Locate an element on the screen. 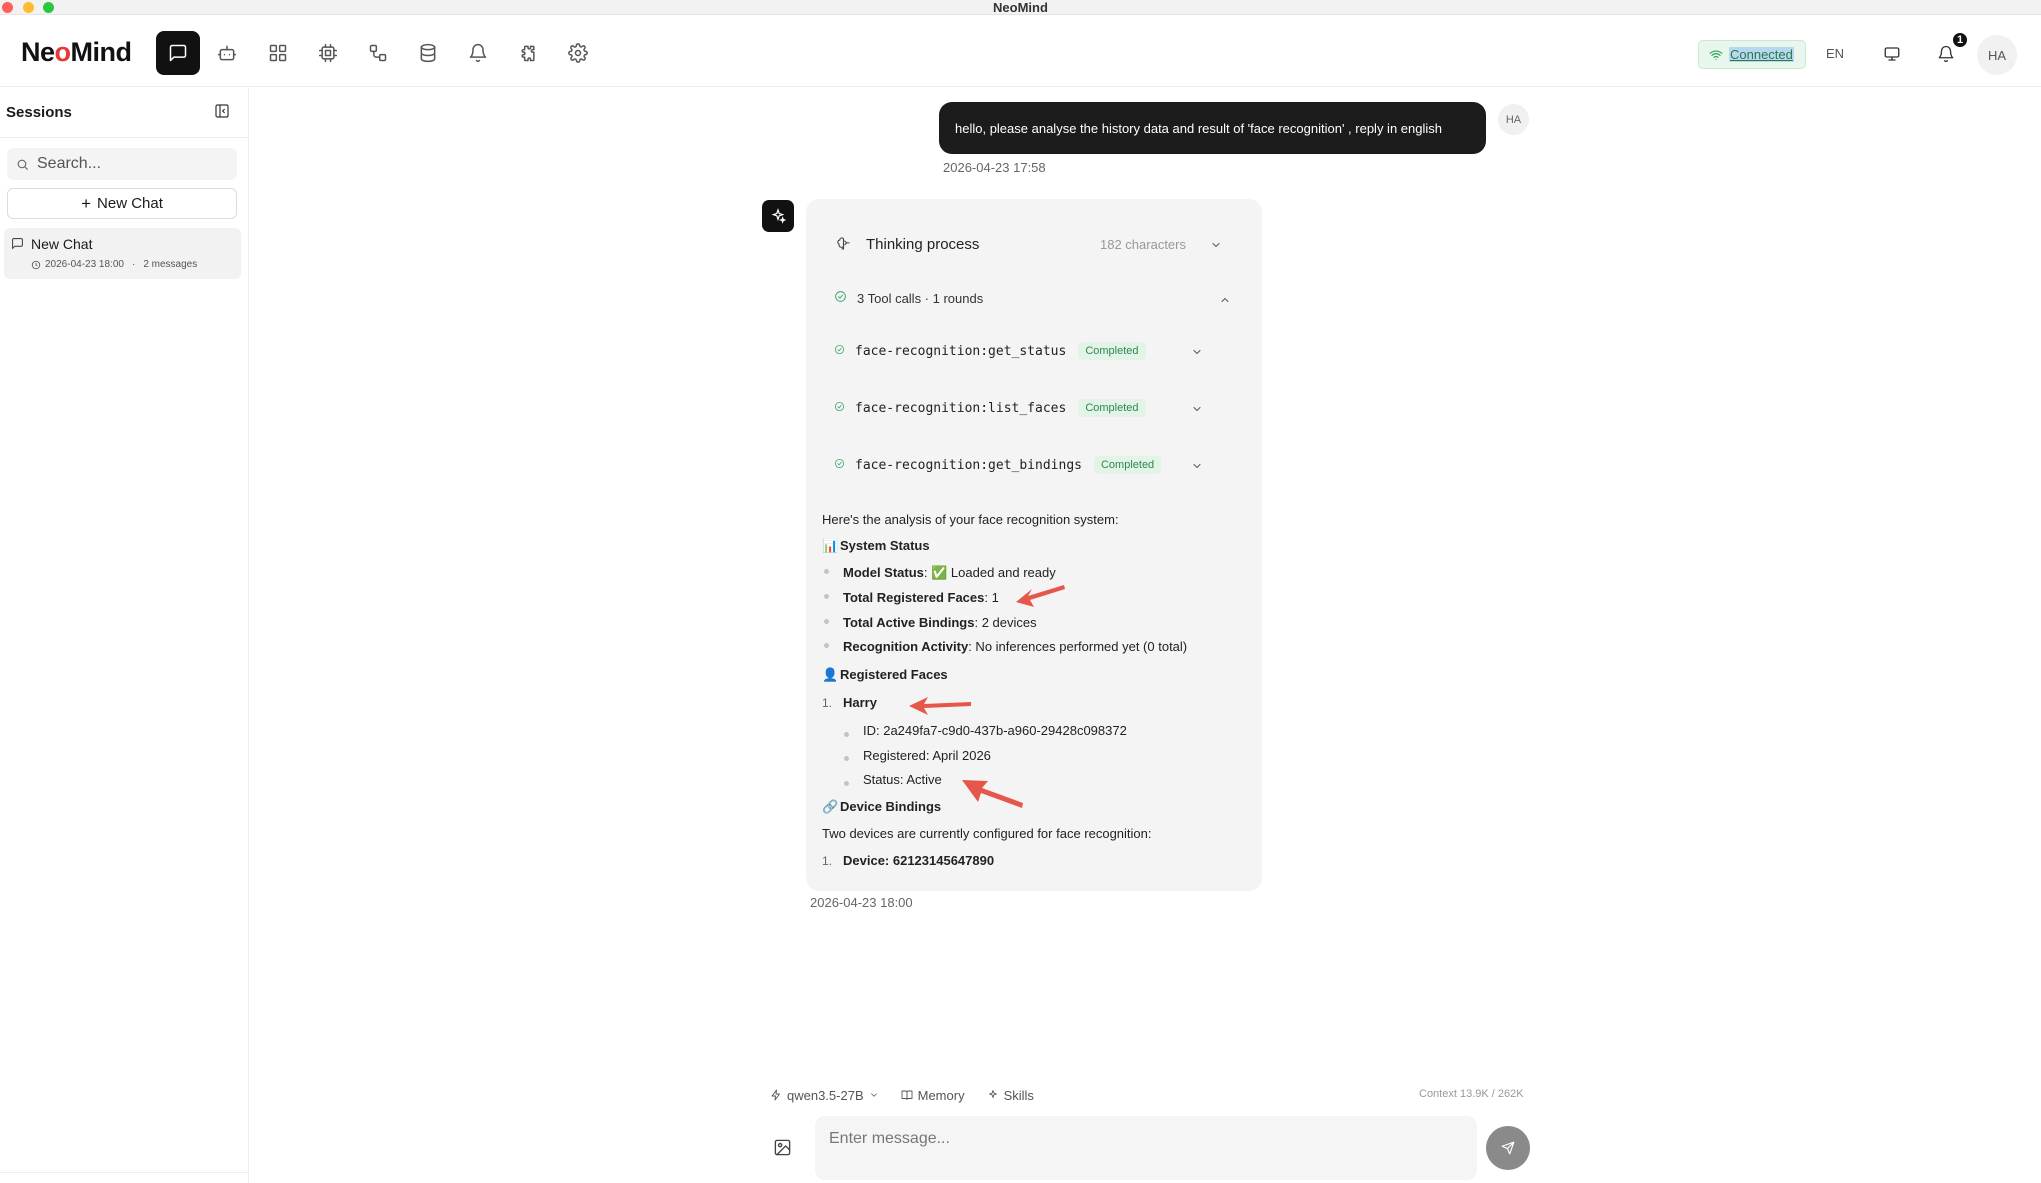  thinking-process-label: Thinking process is located at coordinates (923, 244).